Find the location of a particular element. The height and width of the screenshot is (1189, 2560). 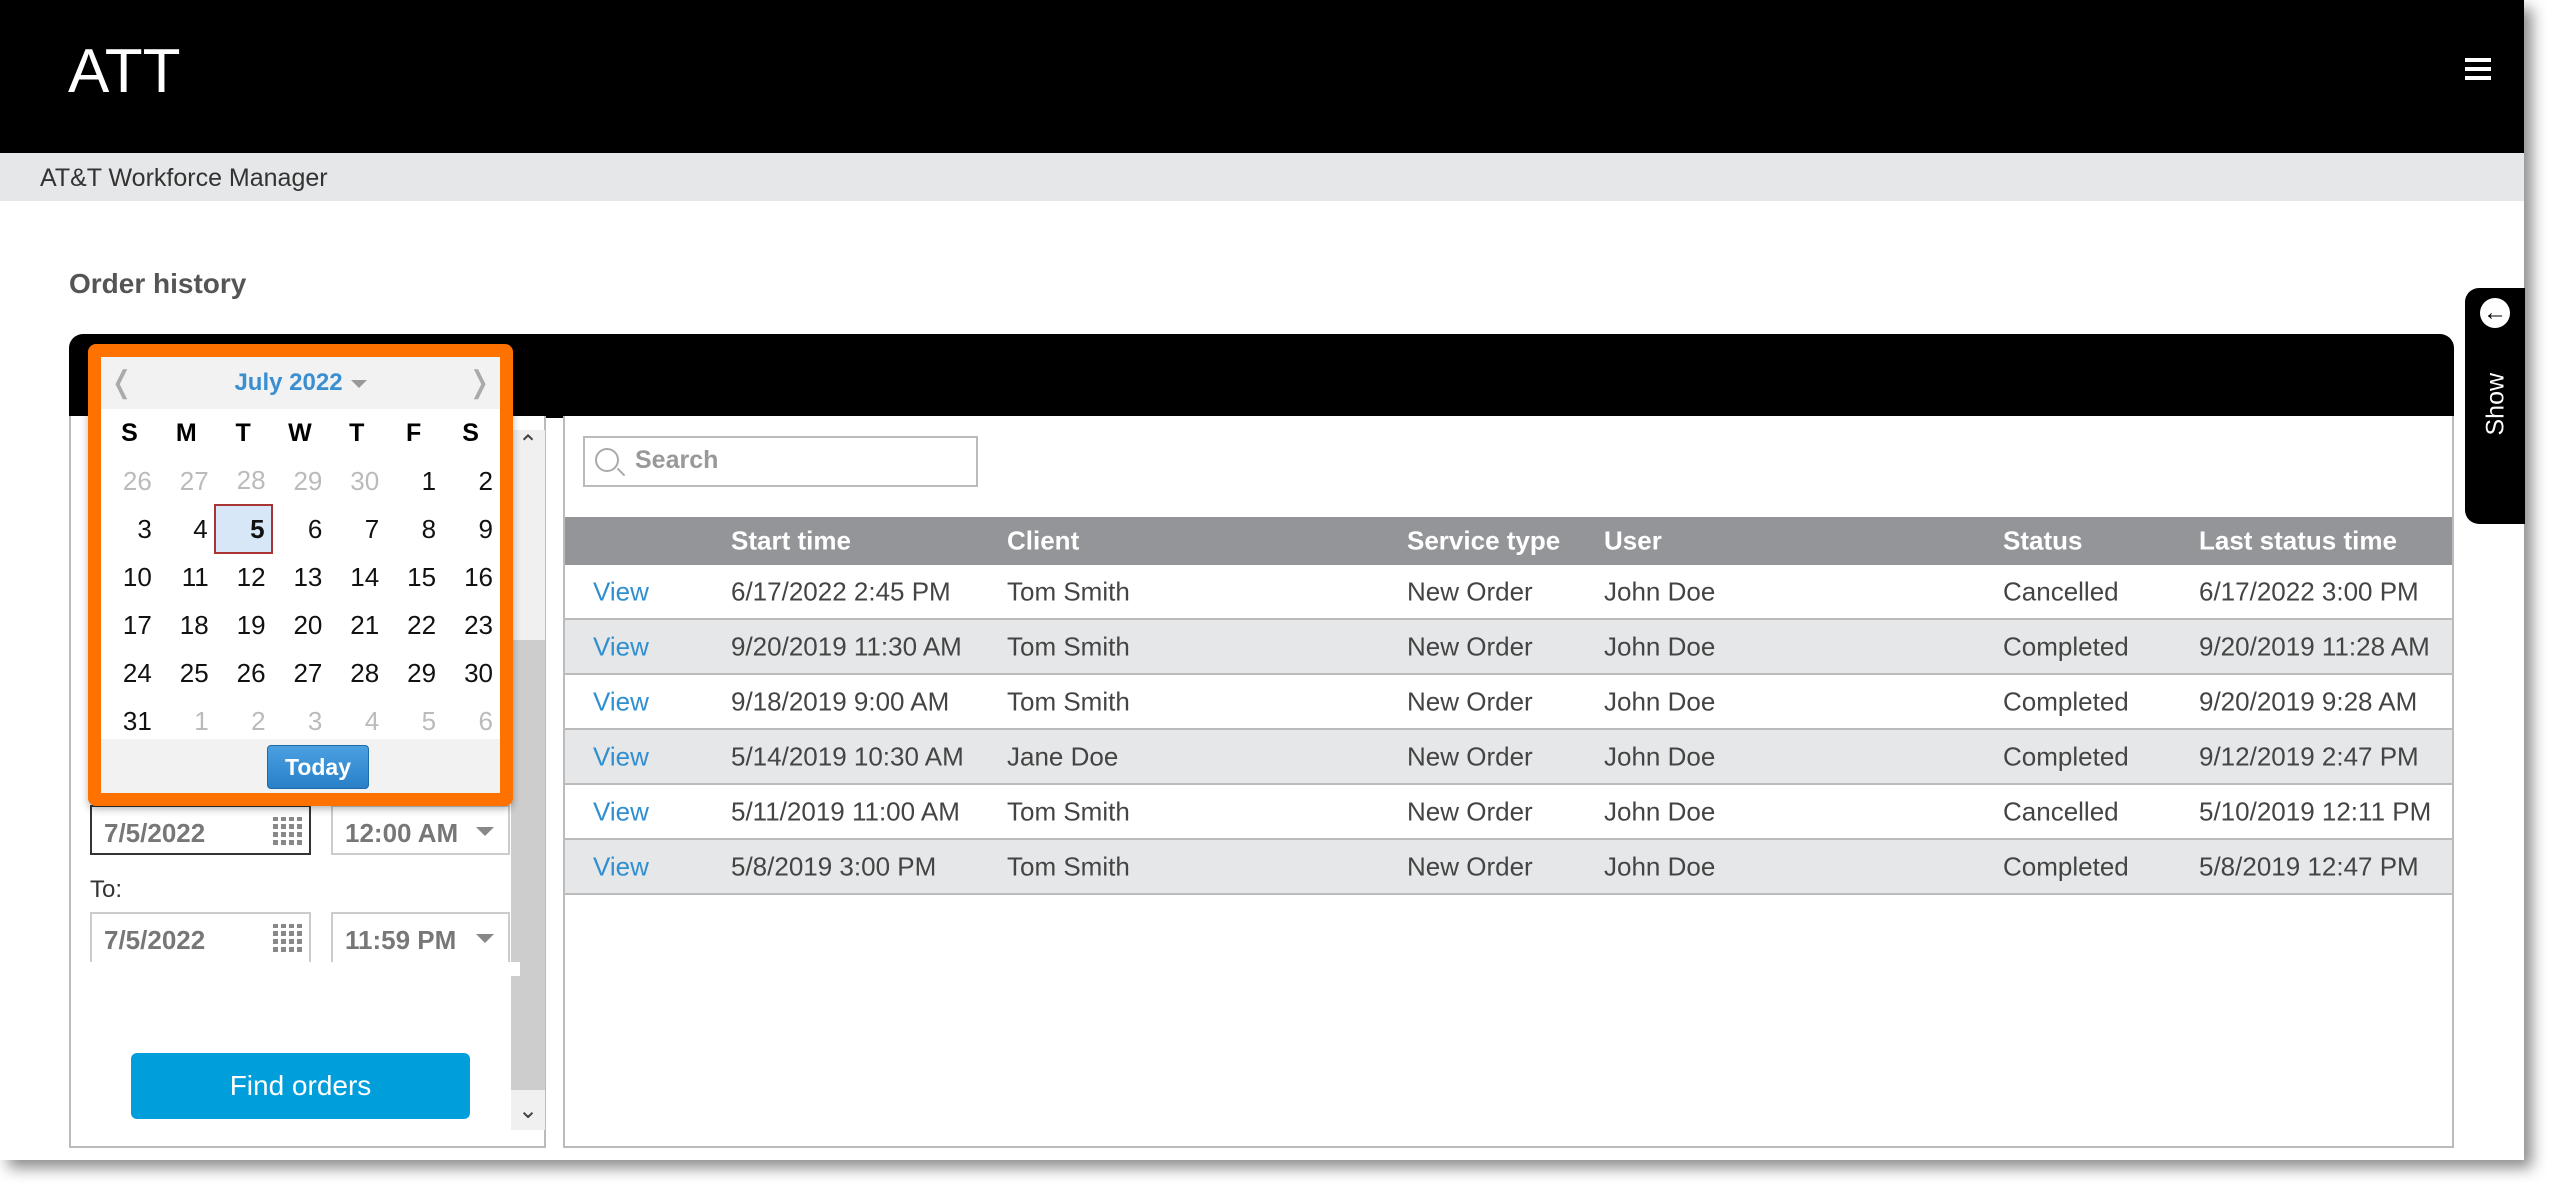

show-panel-tab: ← Show is located at coordinates (2495, 406).